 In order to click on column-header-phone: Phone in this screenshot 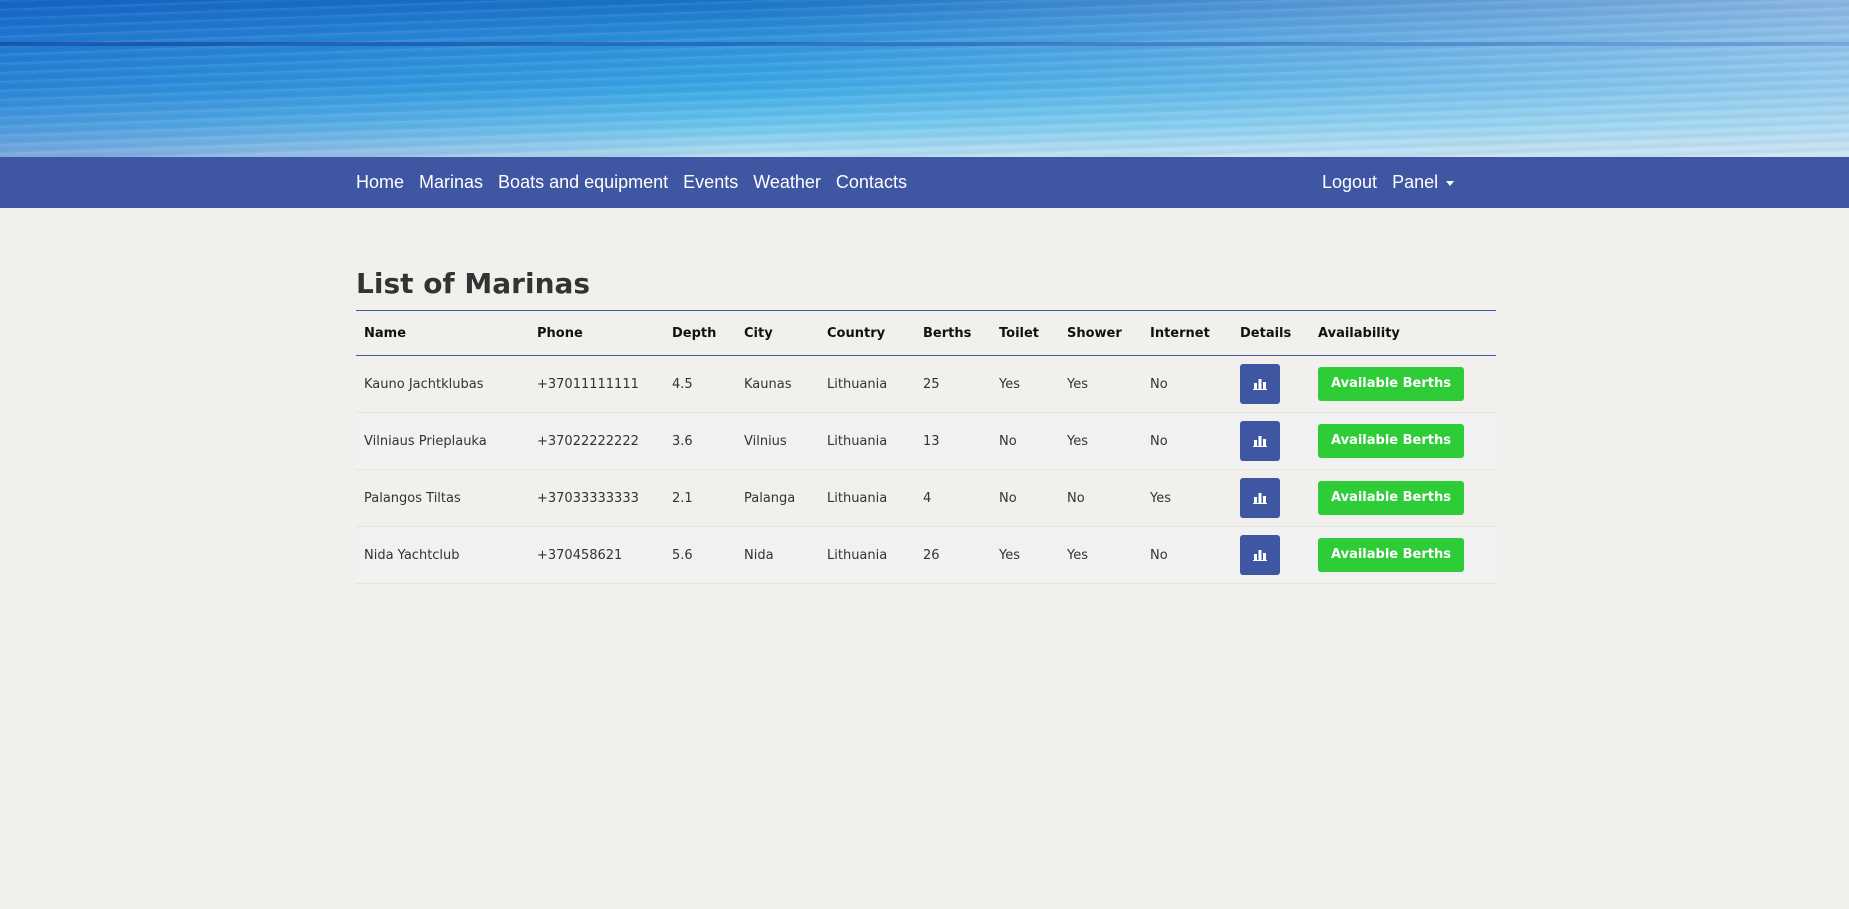, I will do `click(596, 333)`.